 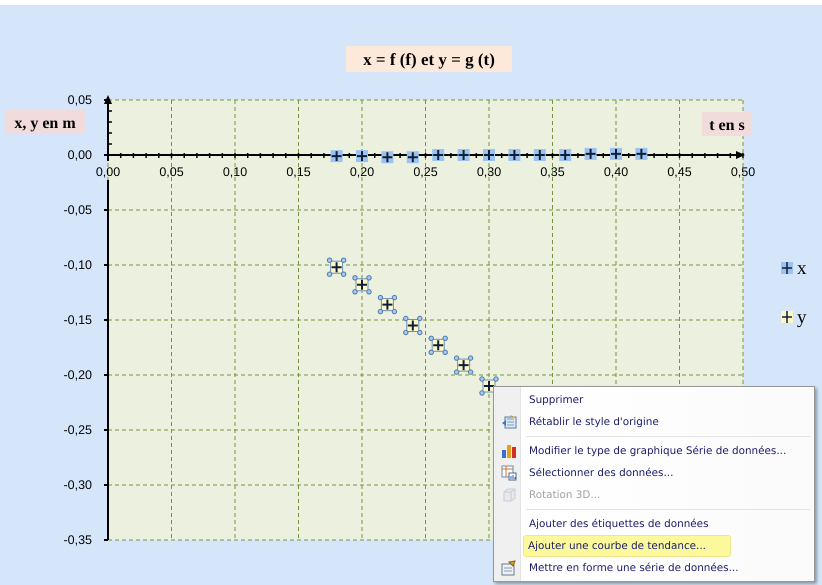 I want to click on x-tick-label: 0,40, so click(x=616, y=172).